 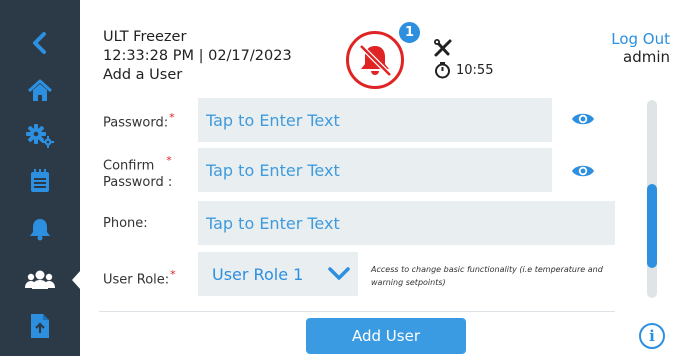 I want to click on tools-icon, so click(x=443, y=48).